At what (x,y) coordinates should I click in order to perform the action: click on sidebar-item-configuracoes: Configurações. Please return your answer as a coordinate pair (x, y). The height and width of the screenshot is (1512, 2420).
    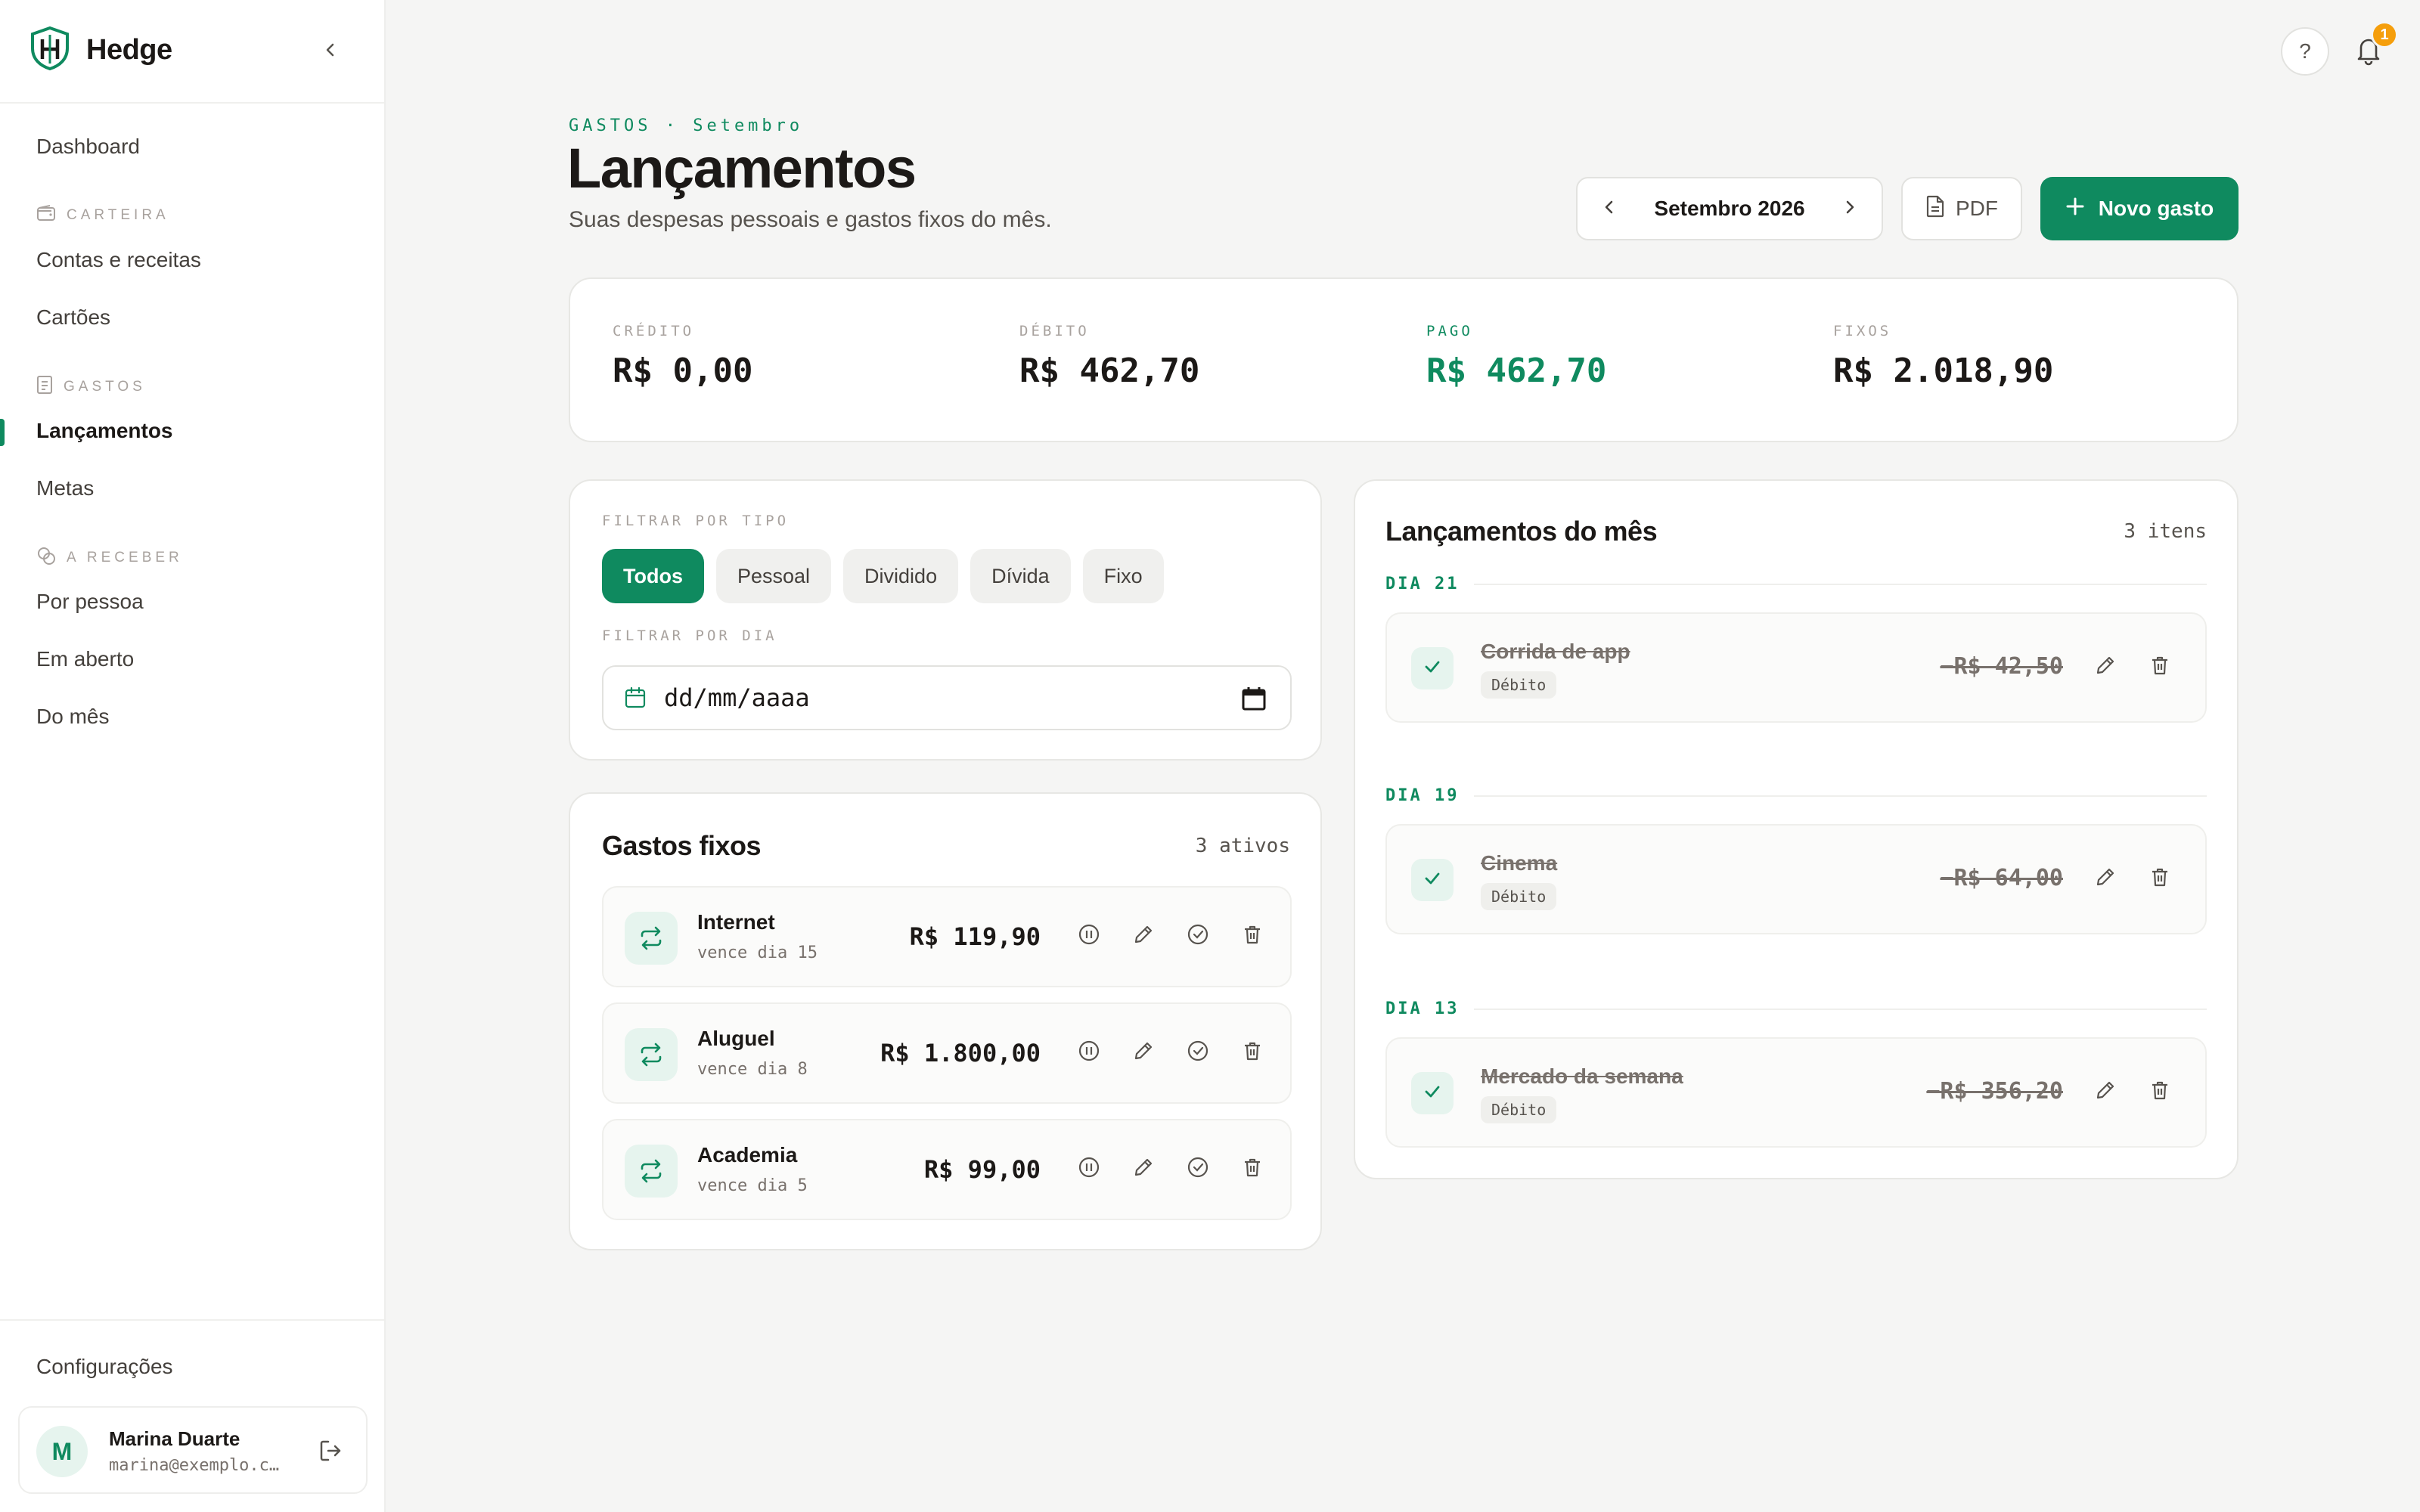
    Looking at the image, I should click on (104, 1367).